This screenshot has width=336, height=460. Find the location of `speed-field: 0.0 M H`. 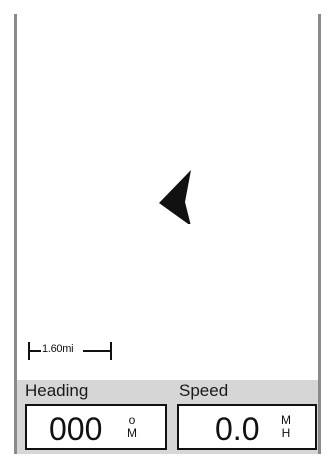

speed-field: 0.0 M H is located at coordinates (247, 427).